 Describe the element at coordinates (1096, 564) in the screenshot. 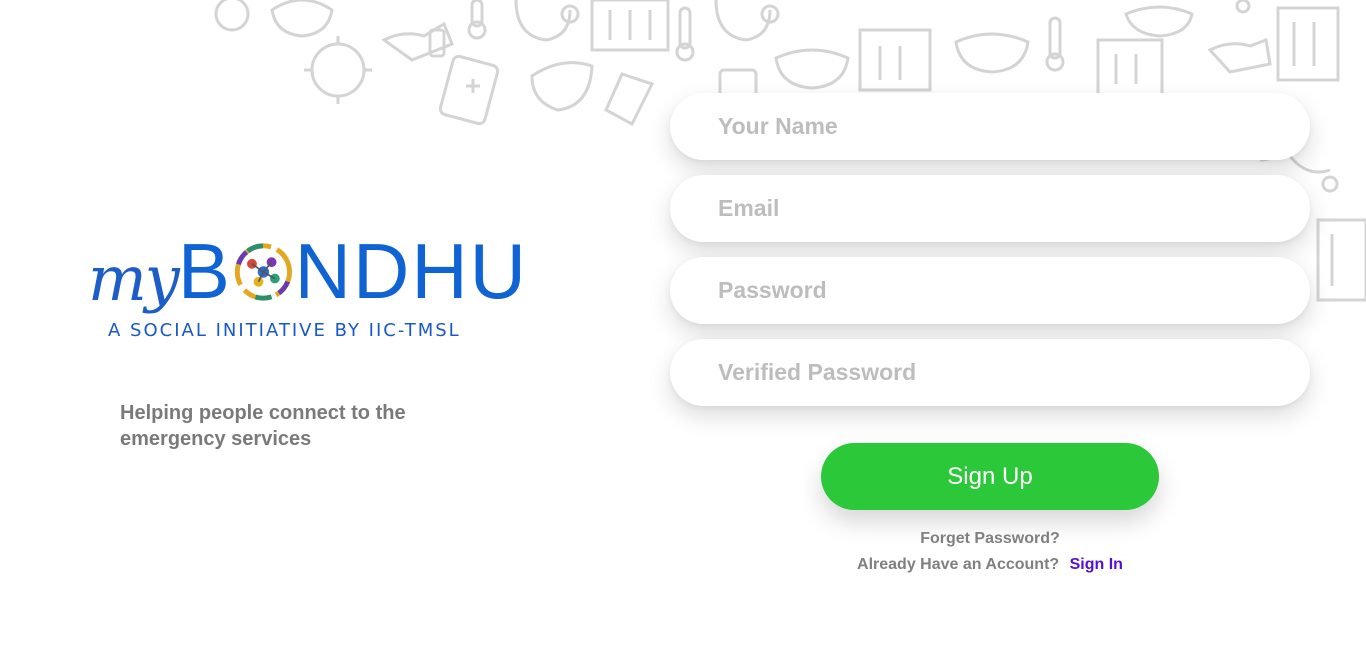

I see `sign-in-link: Sign In` at that location.